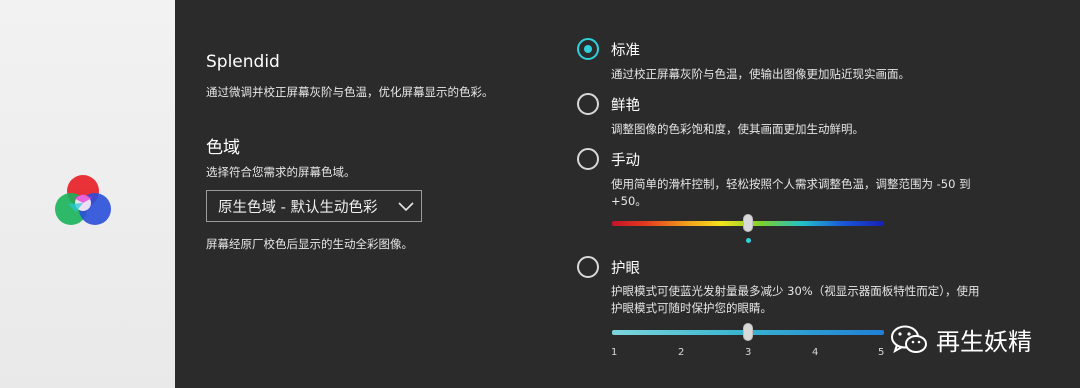 This screenshot has width=1080, height=388. Describe the element at coordinates (588, 267) in the screenshot. I see `radio-eyecare` at that location.